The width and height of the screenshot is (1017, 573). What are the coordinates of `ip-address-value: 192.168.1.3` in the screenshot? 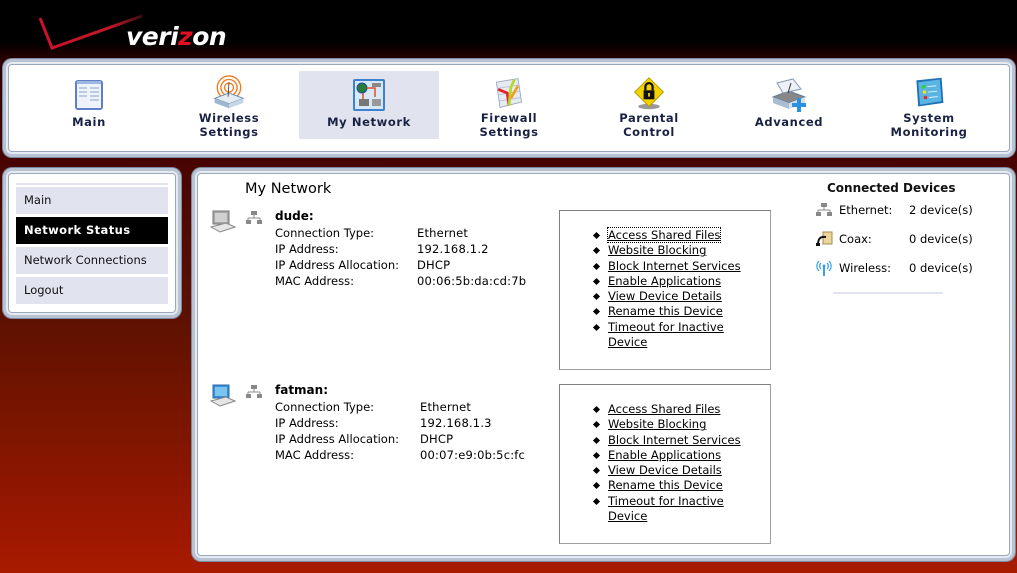 It's located at (456, 423).